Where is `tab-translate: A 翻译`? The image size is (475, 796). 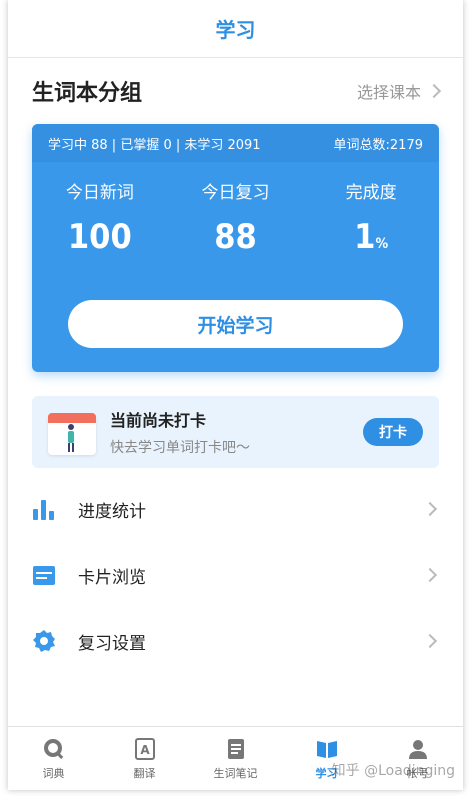
tab-translate: A 翻译 is located at coordinates (145, 759).